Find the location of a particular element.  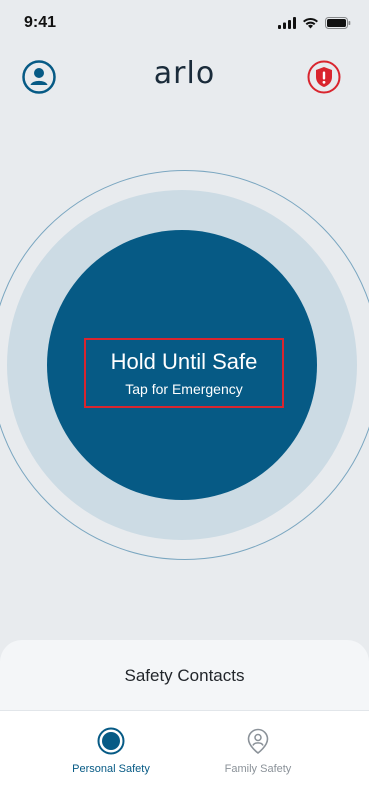

battery-icon is located at coordinates (338, 25).